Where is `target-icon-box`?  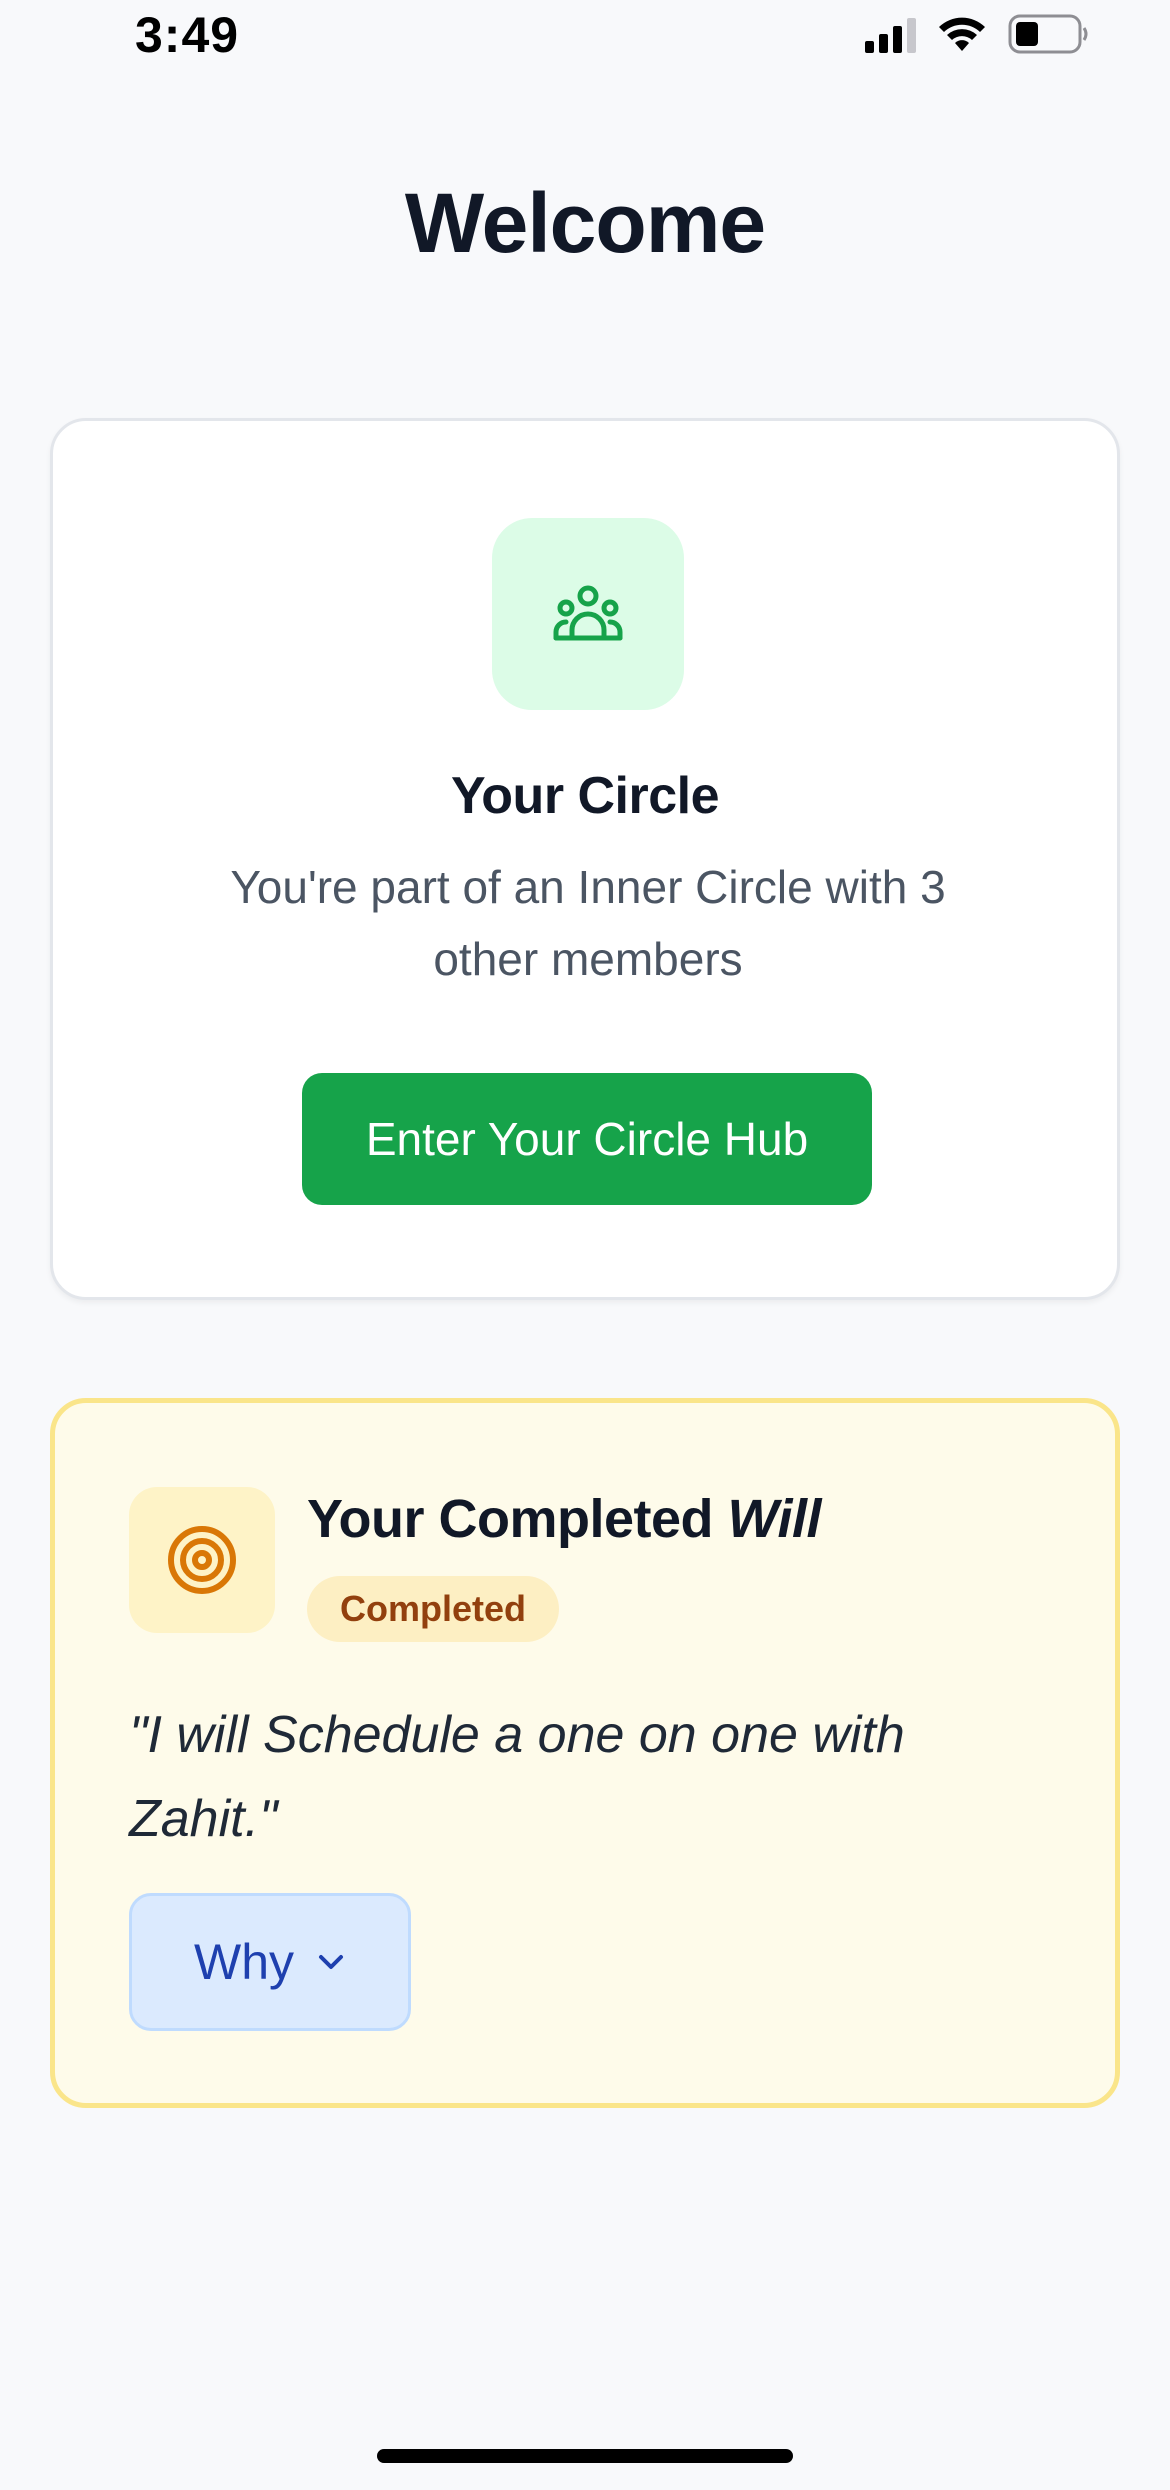
target-icon-box is located at coordinates (202, 1560).